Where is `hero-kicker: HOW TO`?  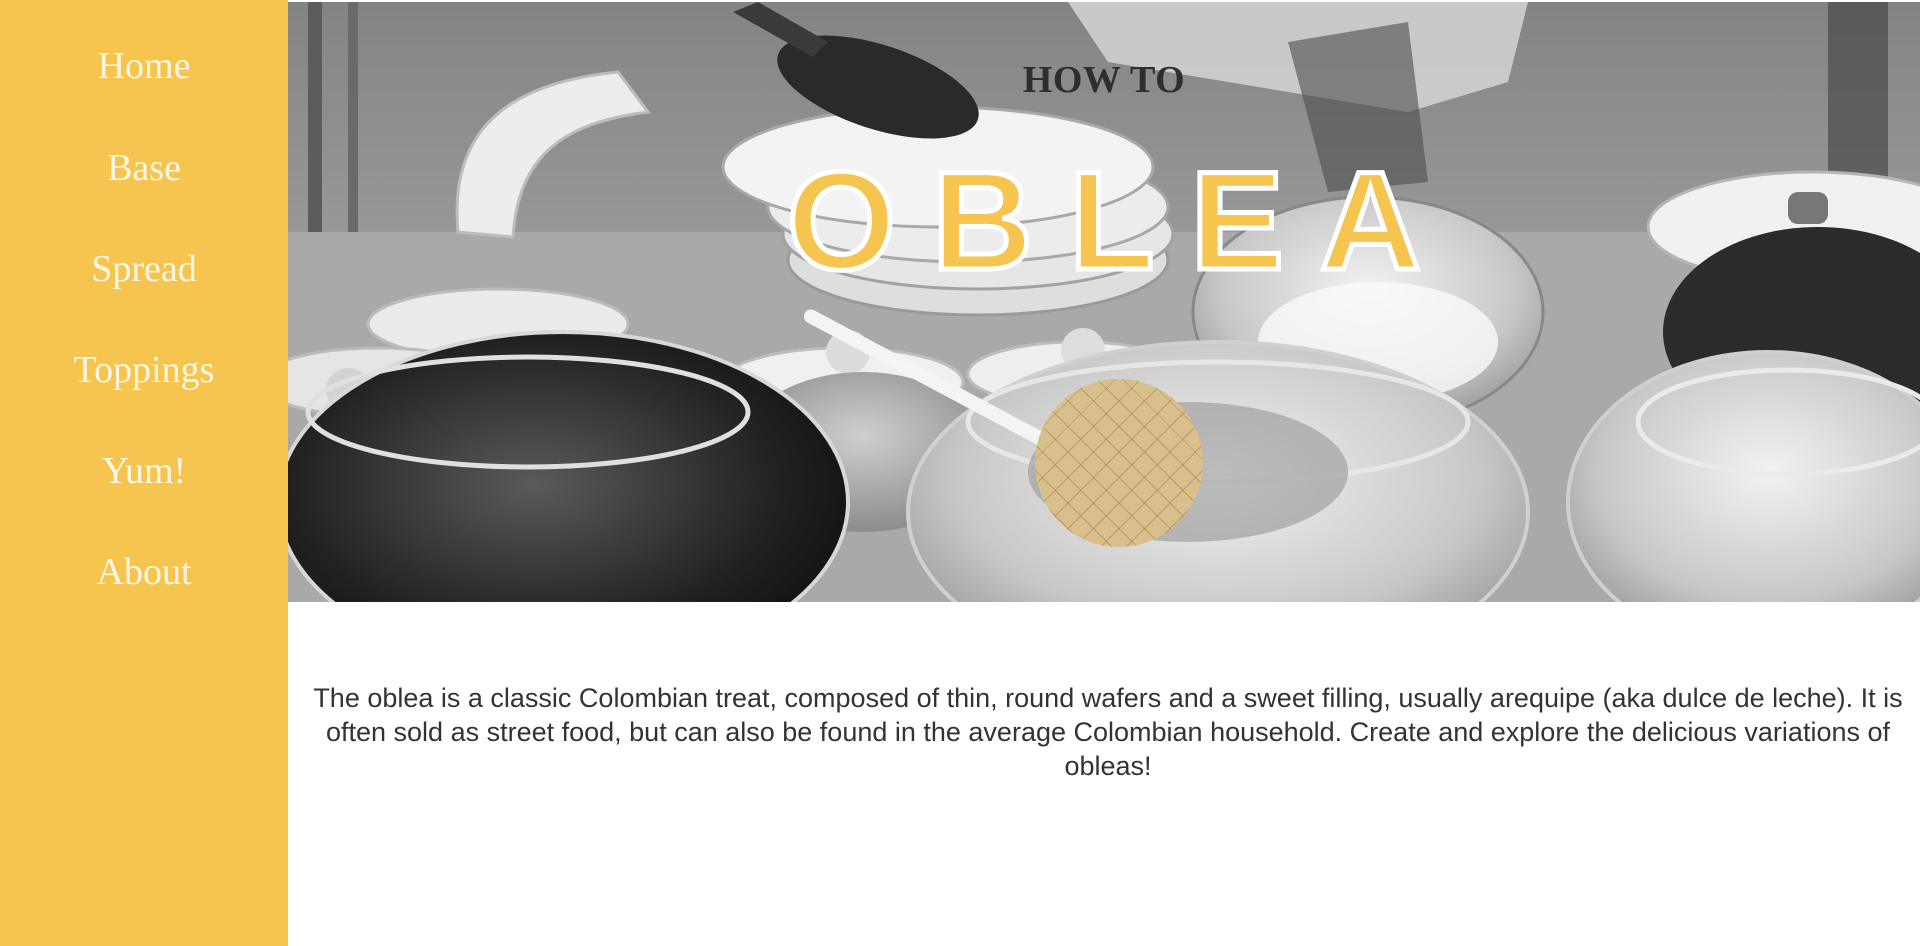
hero-kicker: HOW TO is located at coordinates (1104, 80).